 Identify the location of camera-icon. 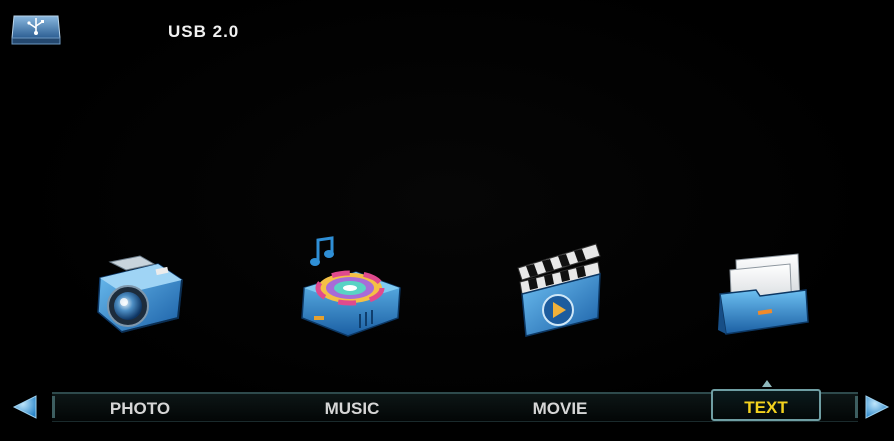
(140, 293).